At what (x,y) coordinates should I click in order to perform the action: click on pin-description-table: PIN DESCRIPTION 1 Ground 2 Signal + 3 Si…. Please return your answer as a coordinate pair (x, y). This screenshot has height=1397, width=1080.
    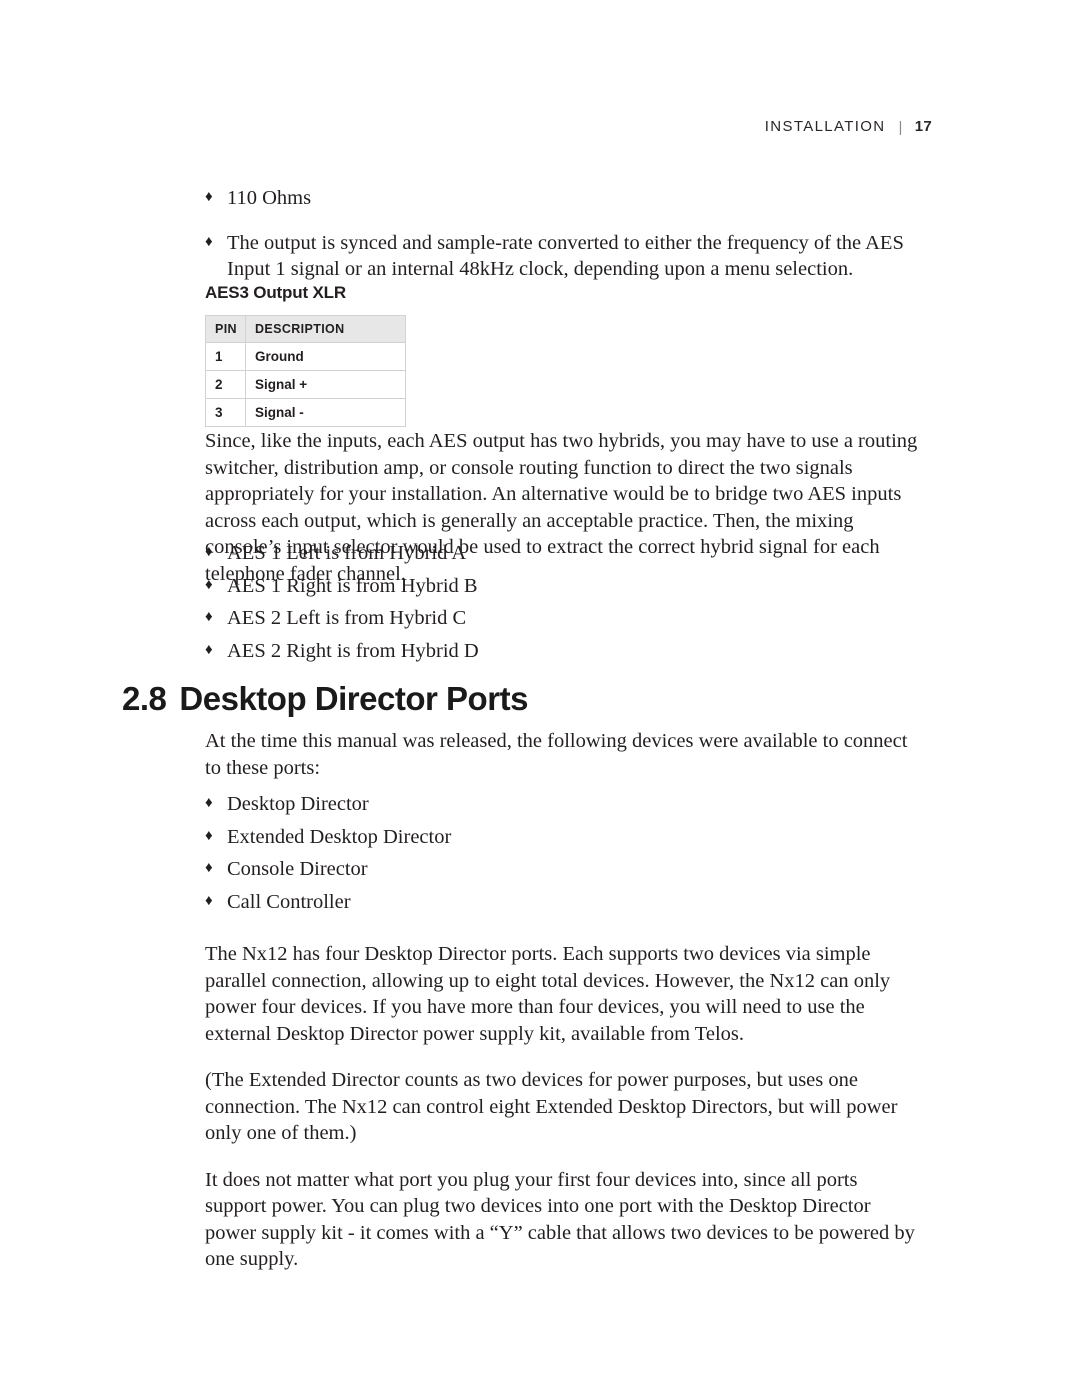
    Looking at the image, I should click on (305, 371).